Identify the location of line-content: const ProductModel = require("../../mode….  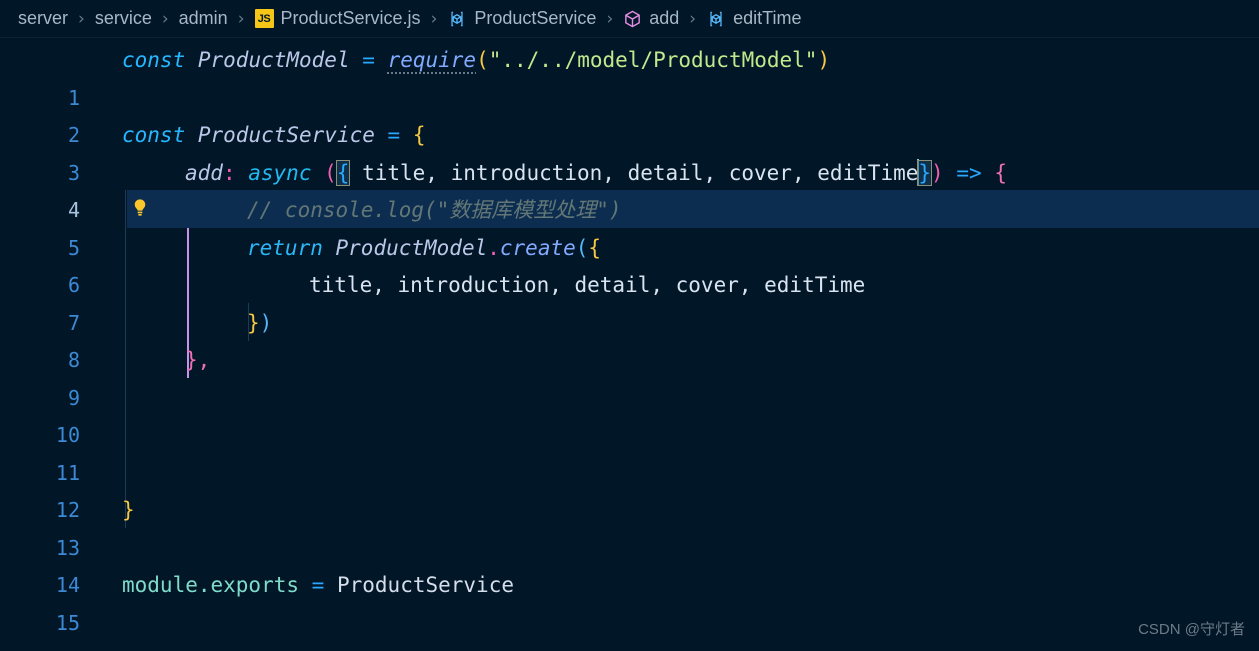
(476, 61).